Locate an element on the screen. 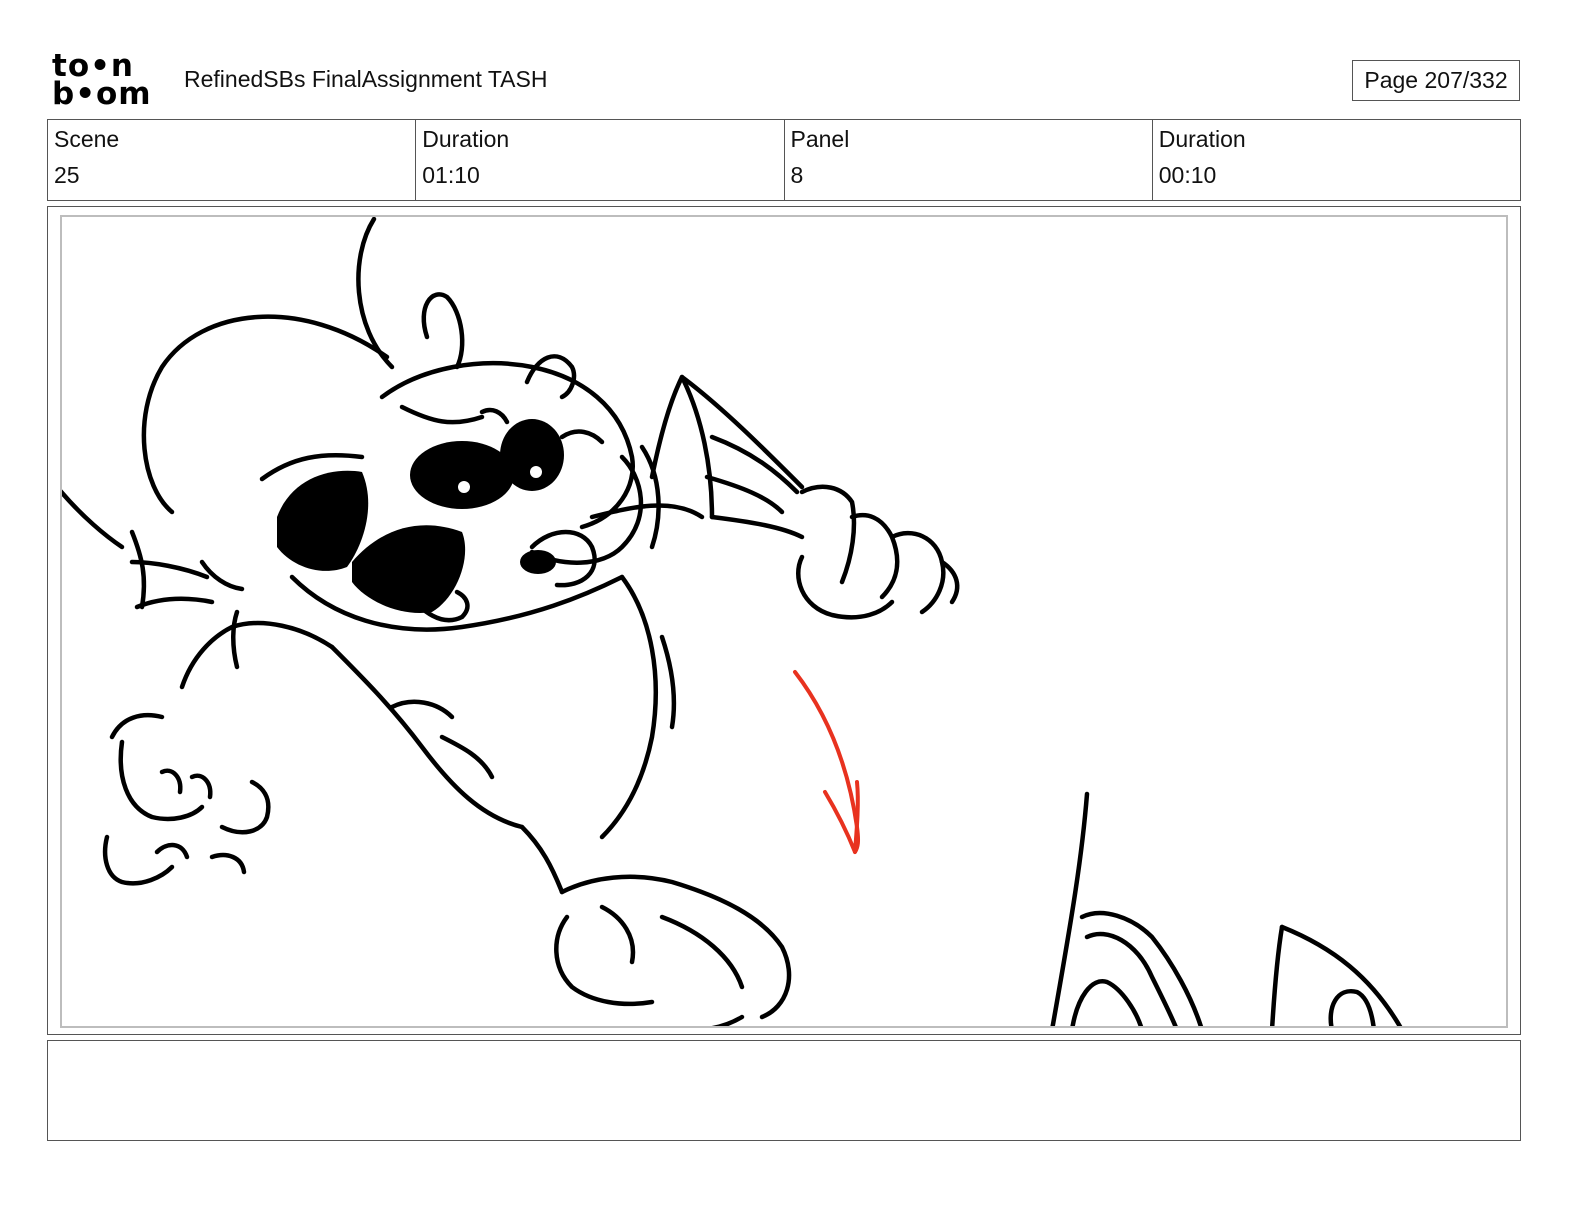  toonboom-logo: to•n b•om is located at coordinates (108, 81).